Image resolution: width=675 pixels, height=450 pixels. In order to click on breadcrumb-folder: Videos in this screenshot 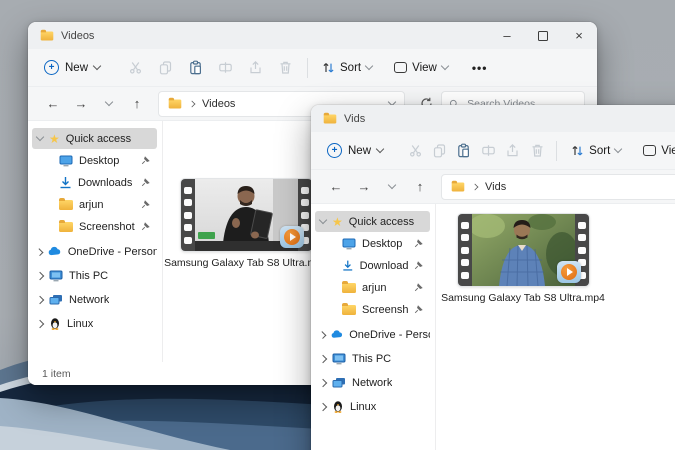, I will do `click(218, 104)`.